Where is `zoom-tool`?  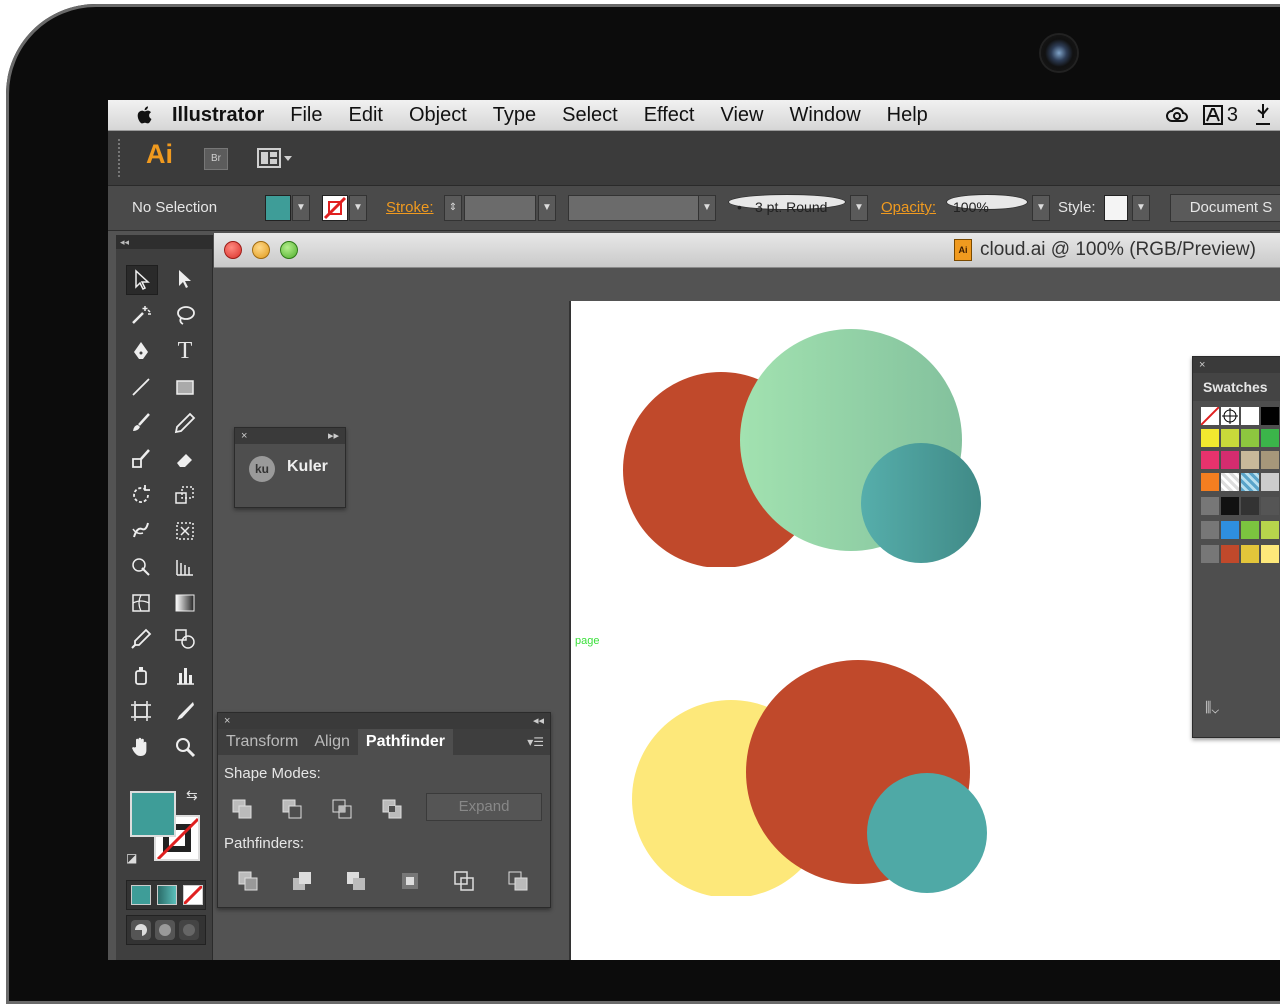 zoom-tool is located at coordinates (185, 747).